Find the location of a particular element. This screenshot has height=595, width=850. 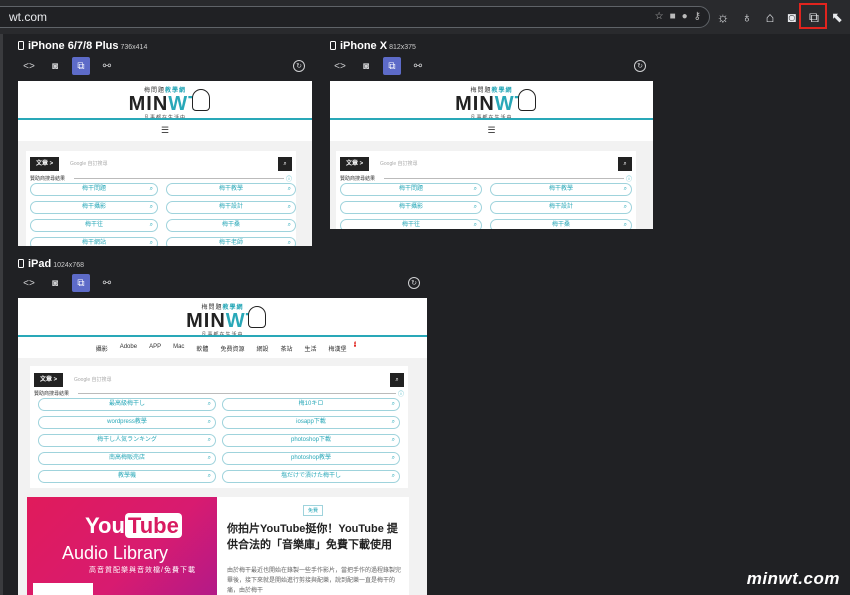

star-icon: ☆ is located at coordinates (659, 17).